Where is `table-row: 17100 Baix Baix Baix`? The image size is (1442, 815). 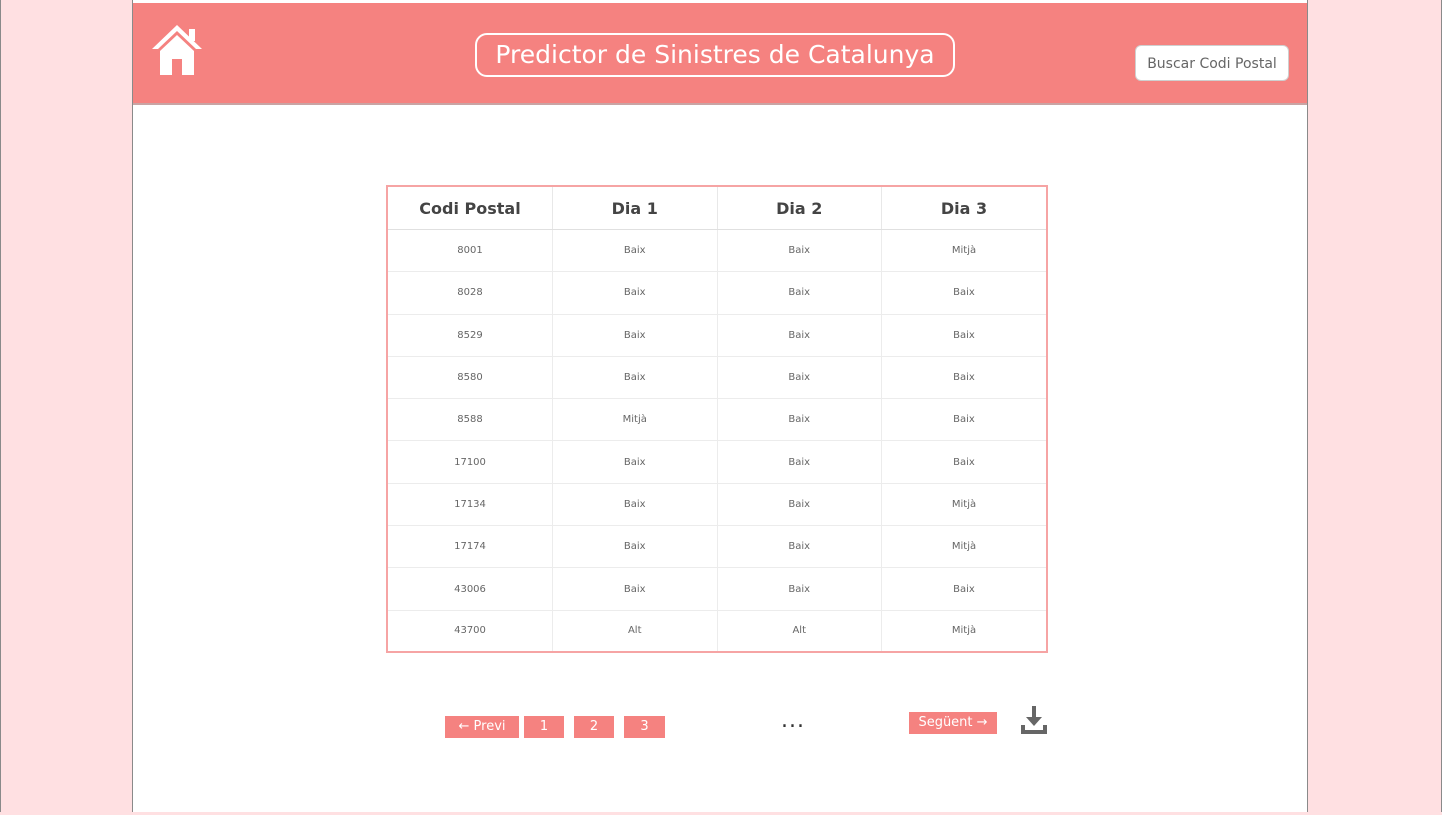 table-row: 17100 Baix Baix Baix is located at coordinates (717, 462).